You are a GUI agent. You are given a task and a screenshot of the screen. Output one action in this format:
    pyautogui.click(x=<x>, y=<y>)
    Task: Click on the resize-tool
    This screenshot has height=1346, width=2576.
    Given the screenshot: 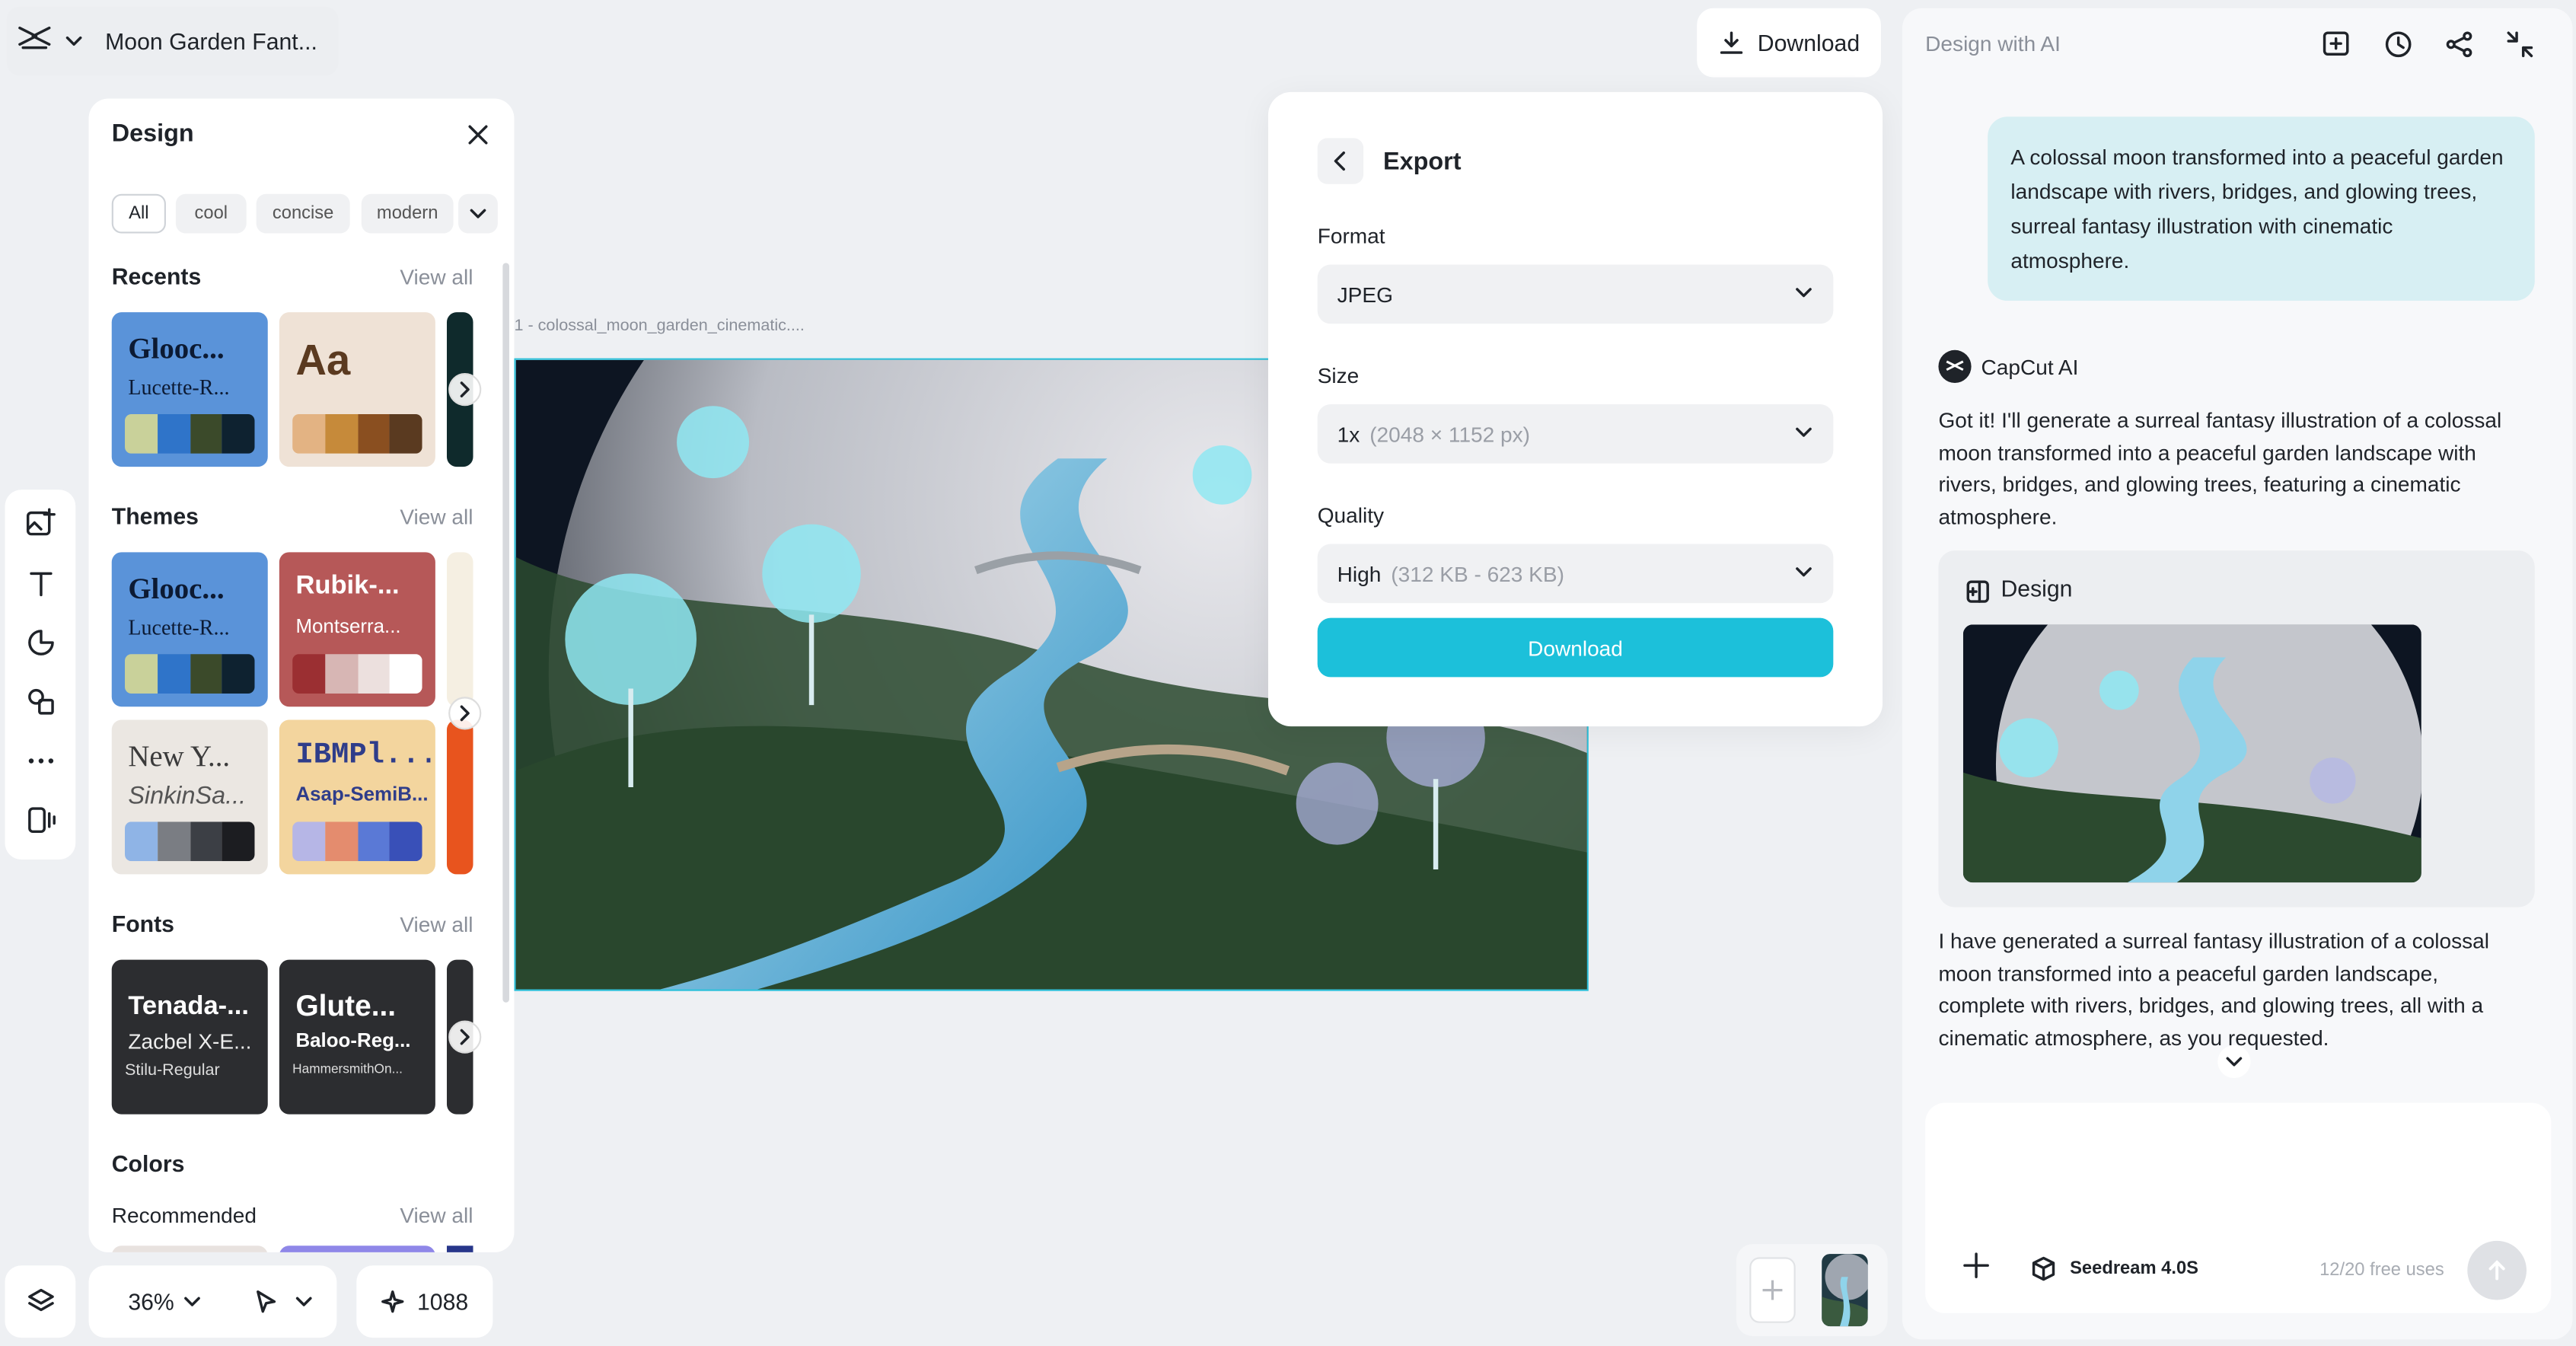 What is the action you would take?
    pyautogui.click(x=40, y=819)
    